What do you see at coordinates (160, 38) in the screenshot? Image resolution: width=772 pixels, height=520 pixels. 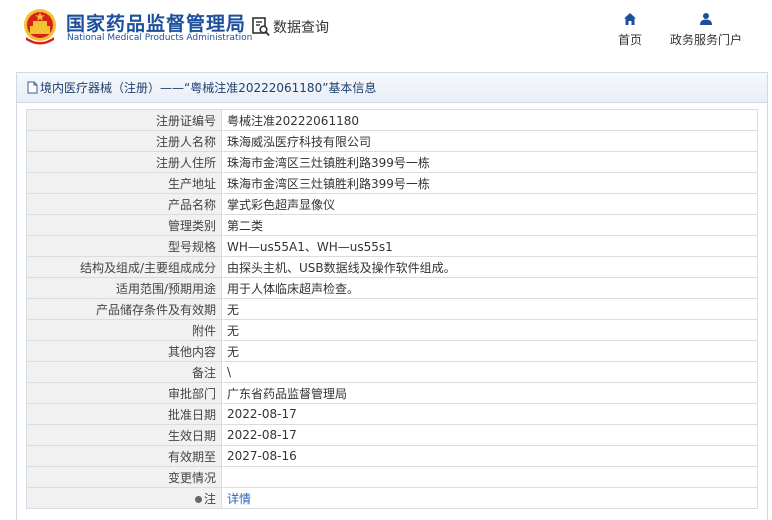 I see `brand-title-en: National Medical Products Administration` at bounding box center [160, 38].